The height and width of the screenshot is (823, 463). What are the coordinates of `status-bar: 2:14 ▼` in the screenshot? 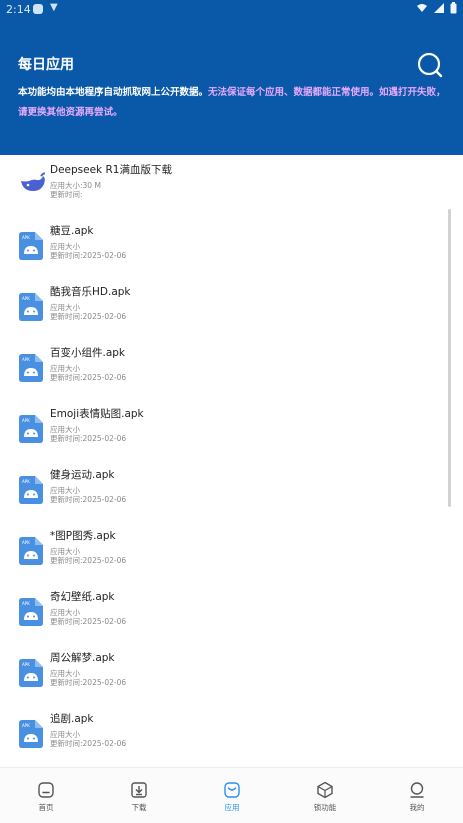 It's located at (231, 9).